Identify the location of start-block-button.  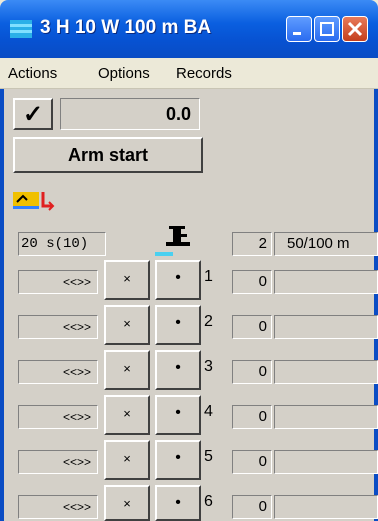
(178, 235).